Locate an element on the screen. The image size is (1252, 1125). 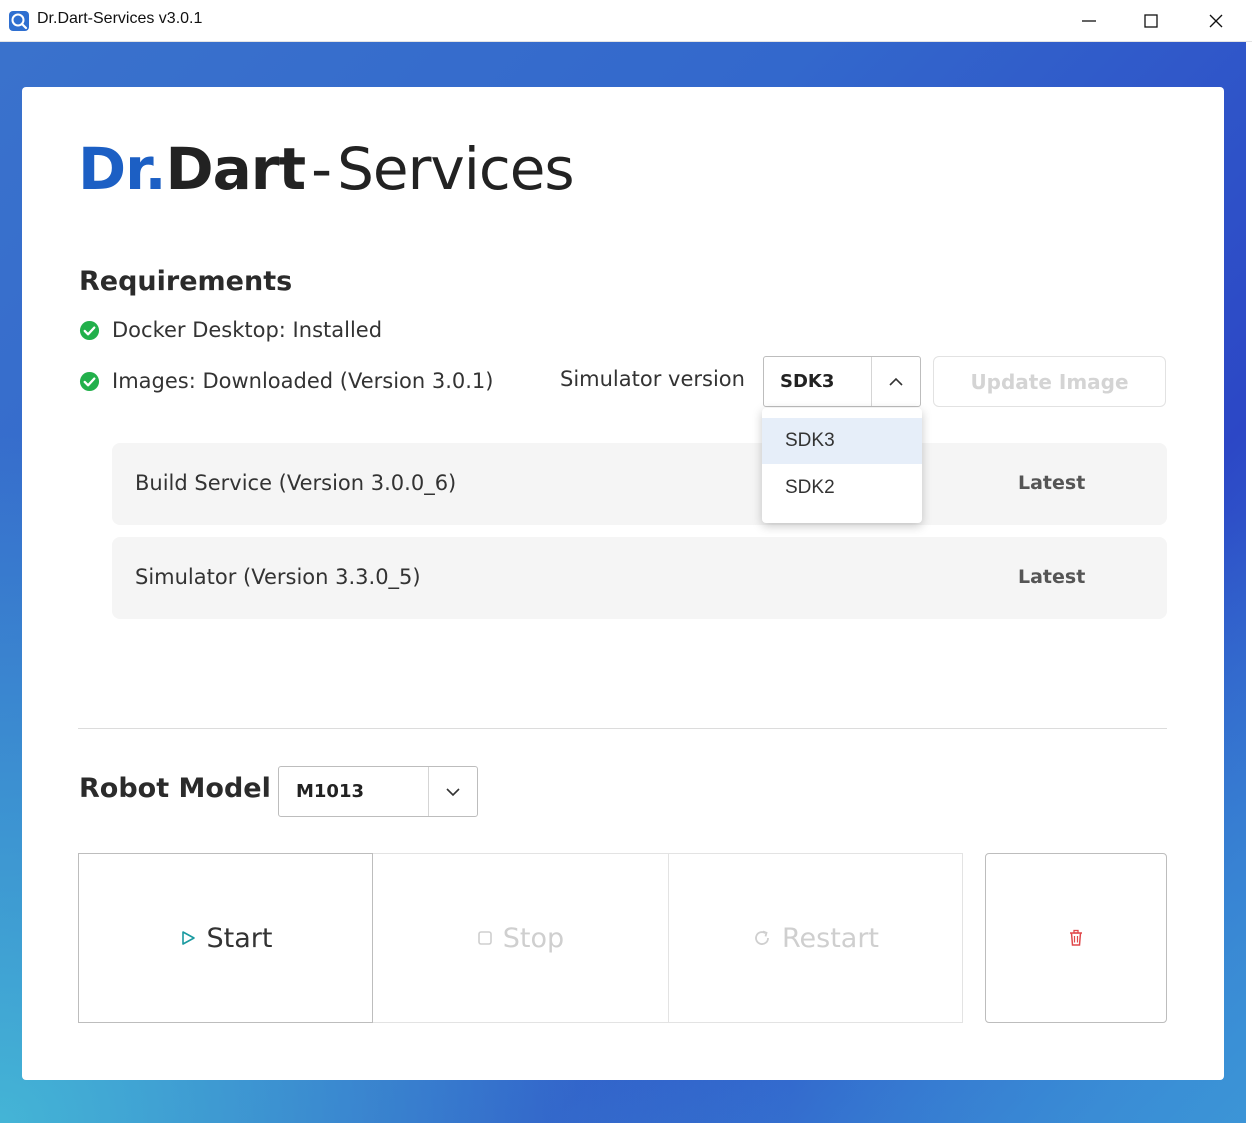
service-control-group: Start Stop Restart is located at coordinates (520, 938).